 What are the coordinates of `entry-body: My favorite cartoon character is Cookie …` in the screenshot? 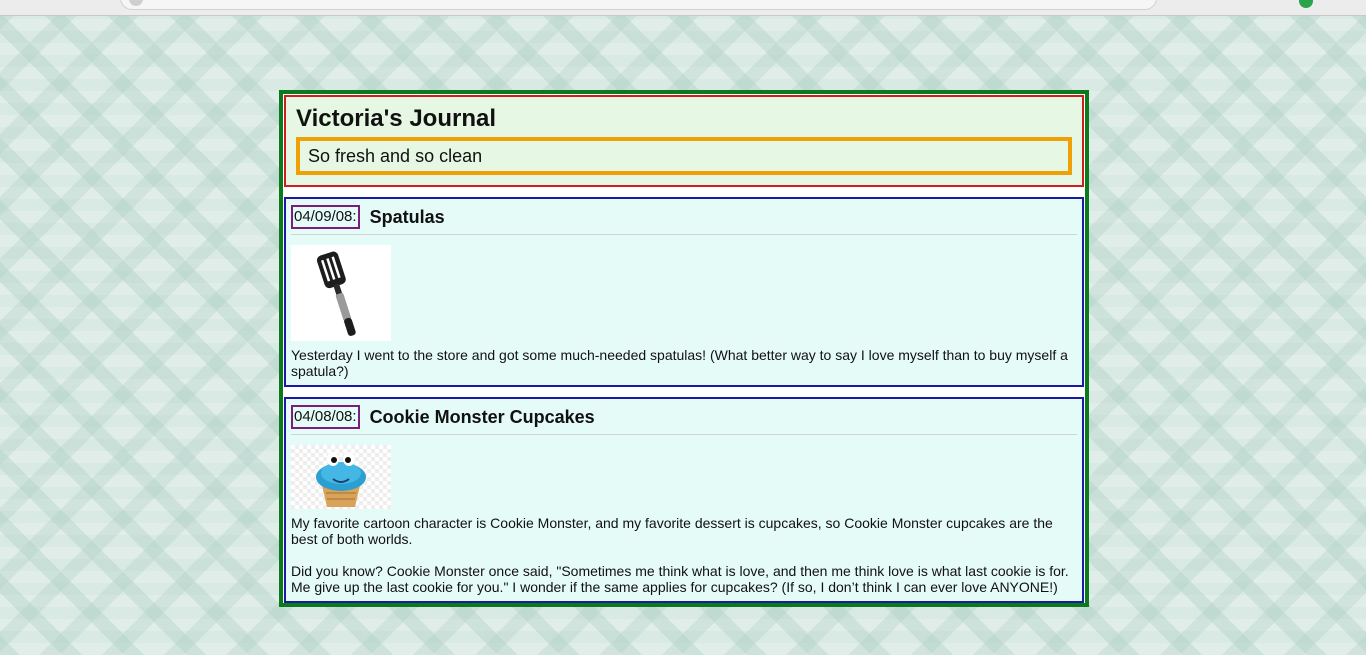 It's located at (684, 555).